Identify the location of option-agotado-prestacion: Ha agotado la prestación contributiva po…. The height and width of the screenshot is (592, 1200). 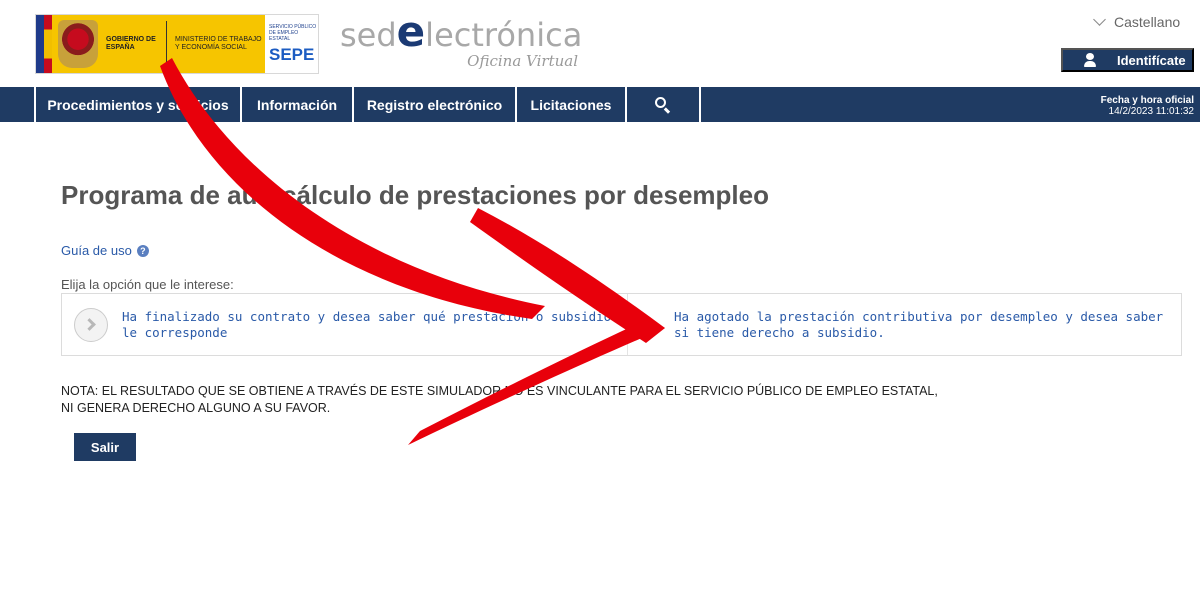
(904, 324).